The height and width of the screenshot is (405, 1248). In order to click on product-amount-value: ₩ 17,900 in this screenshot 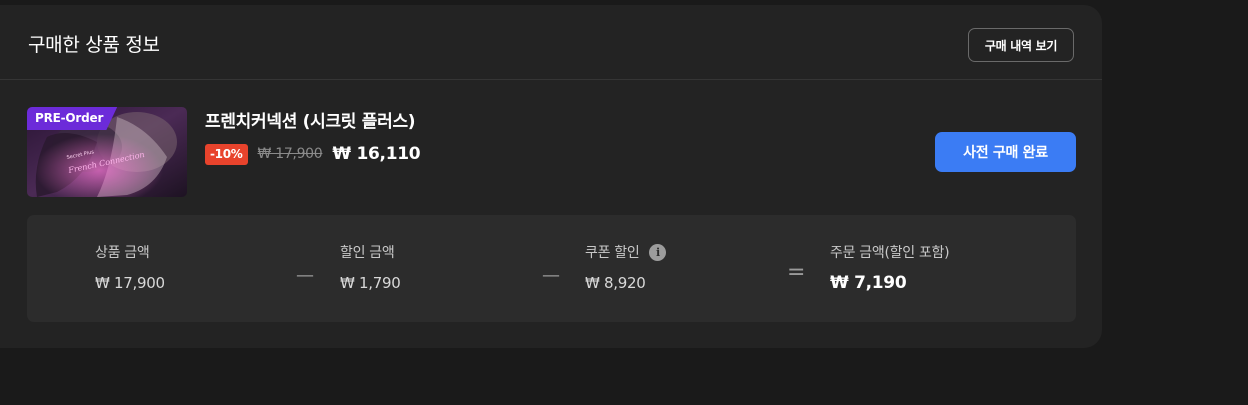, I will do `click(130, 283)`.